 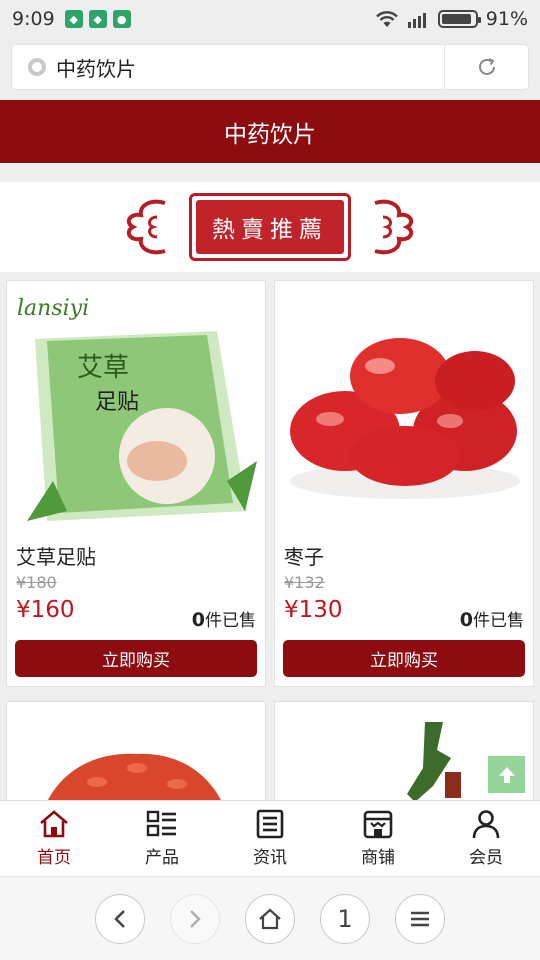 I want to click on menu-icon, so click(x=420, y=918).